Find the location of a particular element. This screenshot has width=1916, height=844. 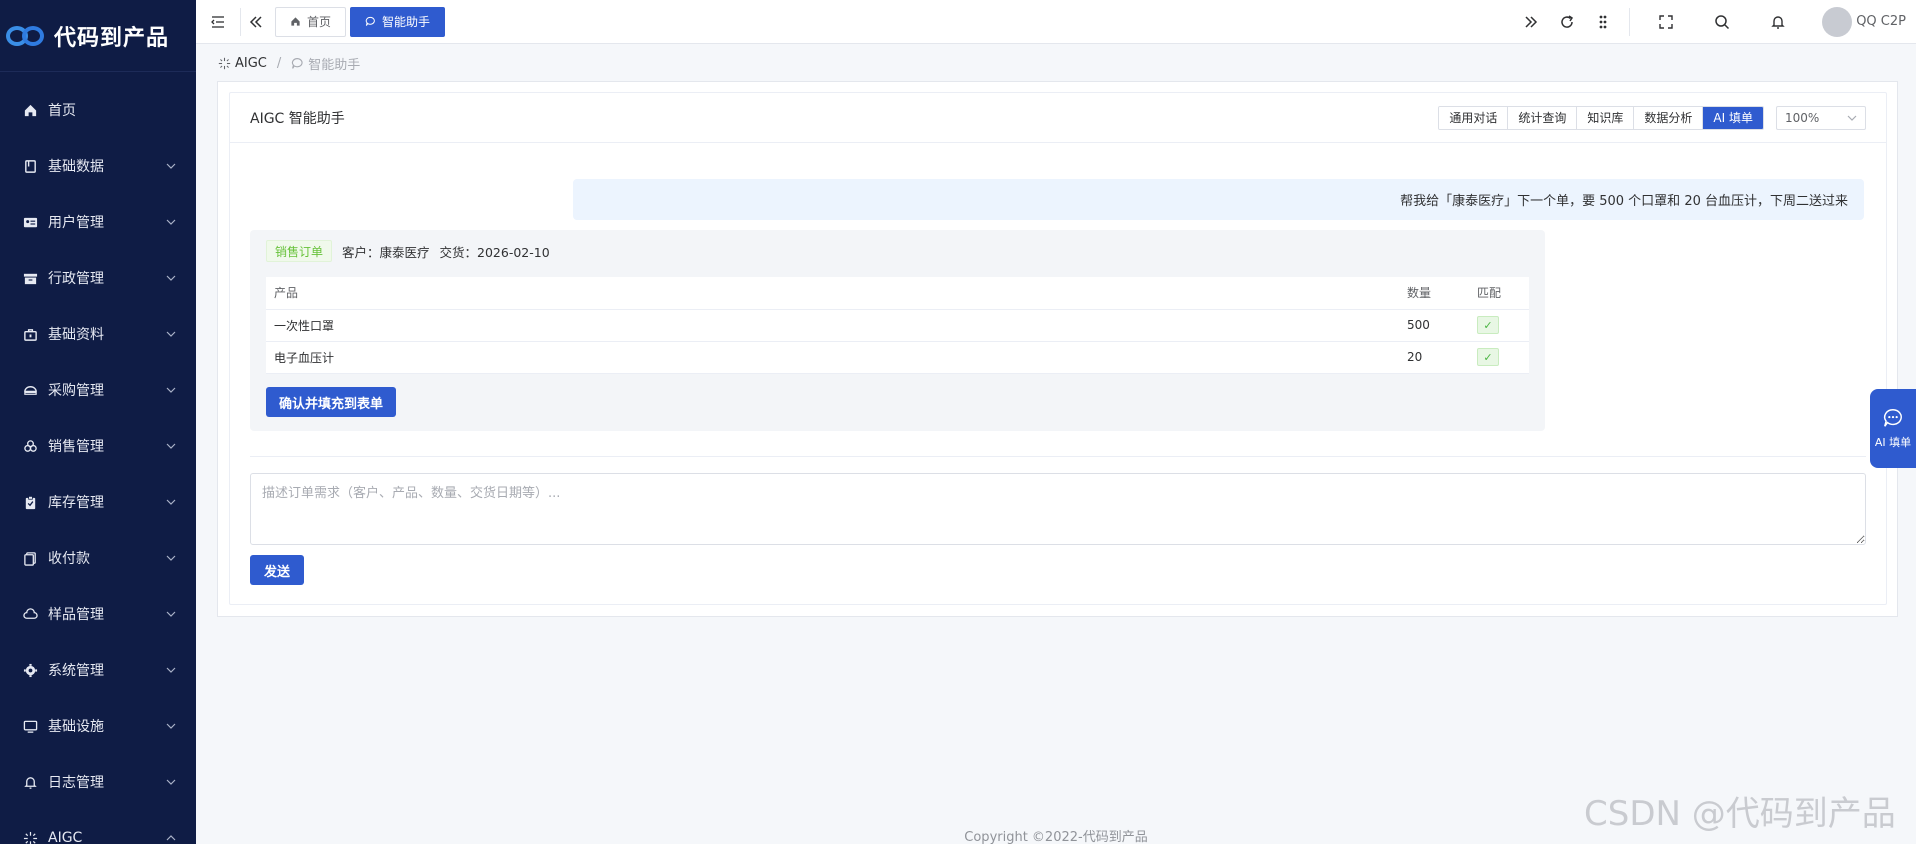

tab-home: 首页 is located at coordinates (311, 21).